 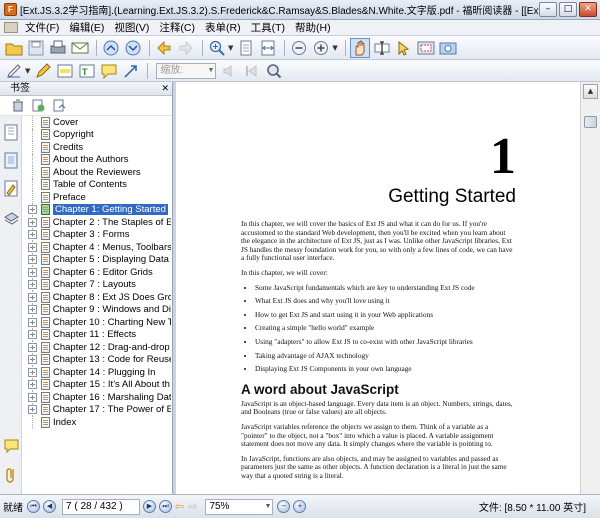 What do you see at coordinates (98, 297) in the screenshot?
I see `bookmark-item: + Chapter 8 : Ext JS Does Grov` at bounding box center [98, 297].